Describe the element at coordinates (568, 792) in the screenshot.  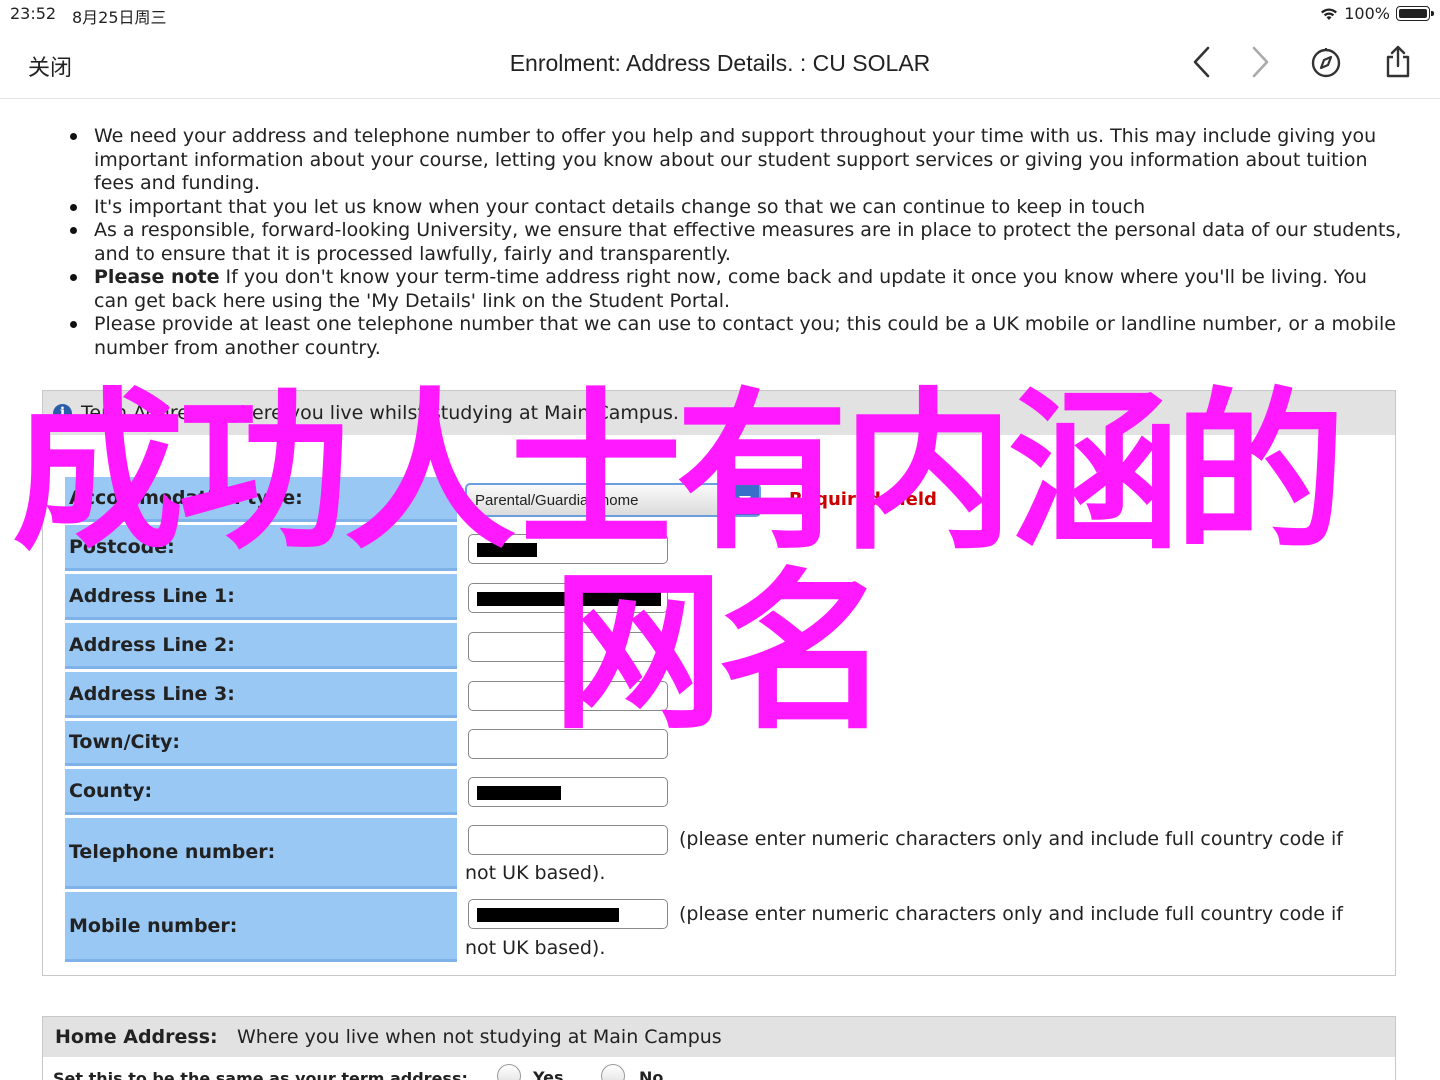
I see `county-field` at that location.